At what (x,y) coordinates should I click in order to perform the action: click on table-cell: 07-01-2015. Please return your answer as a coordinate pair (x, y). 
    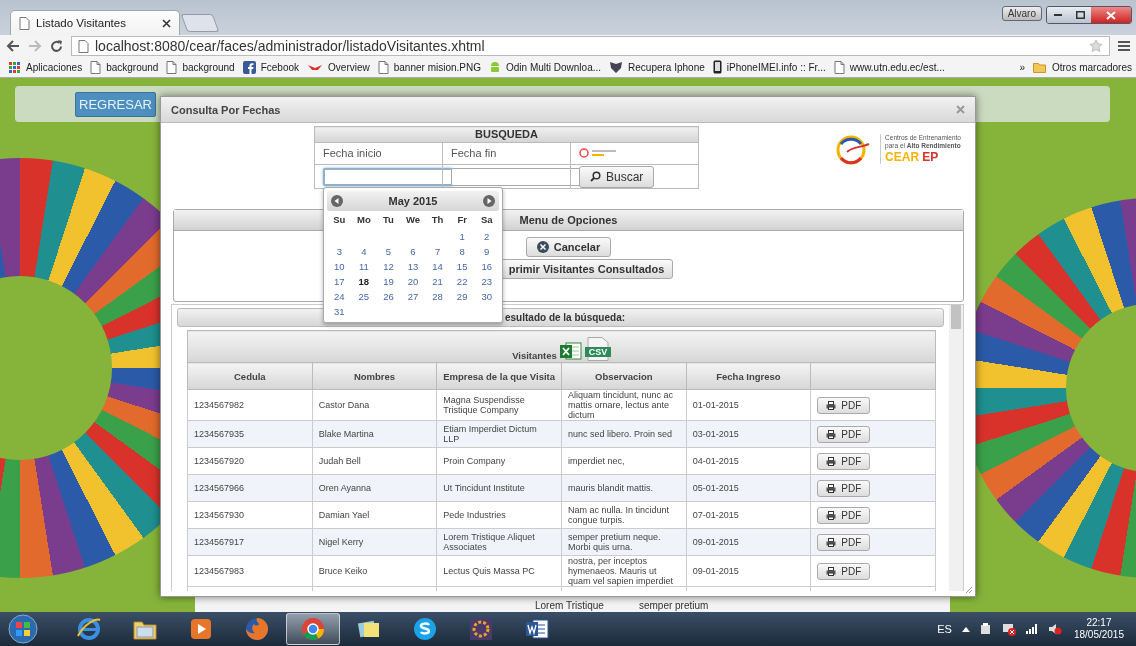
    Looking at the image, I should click on (748, 515).